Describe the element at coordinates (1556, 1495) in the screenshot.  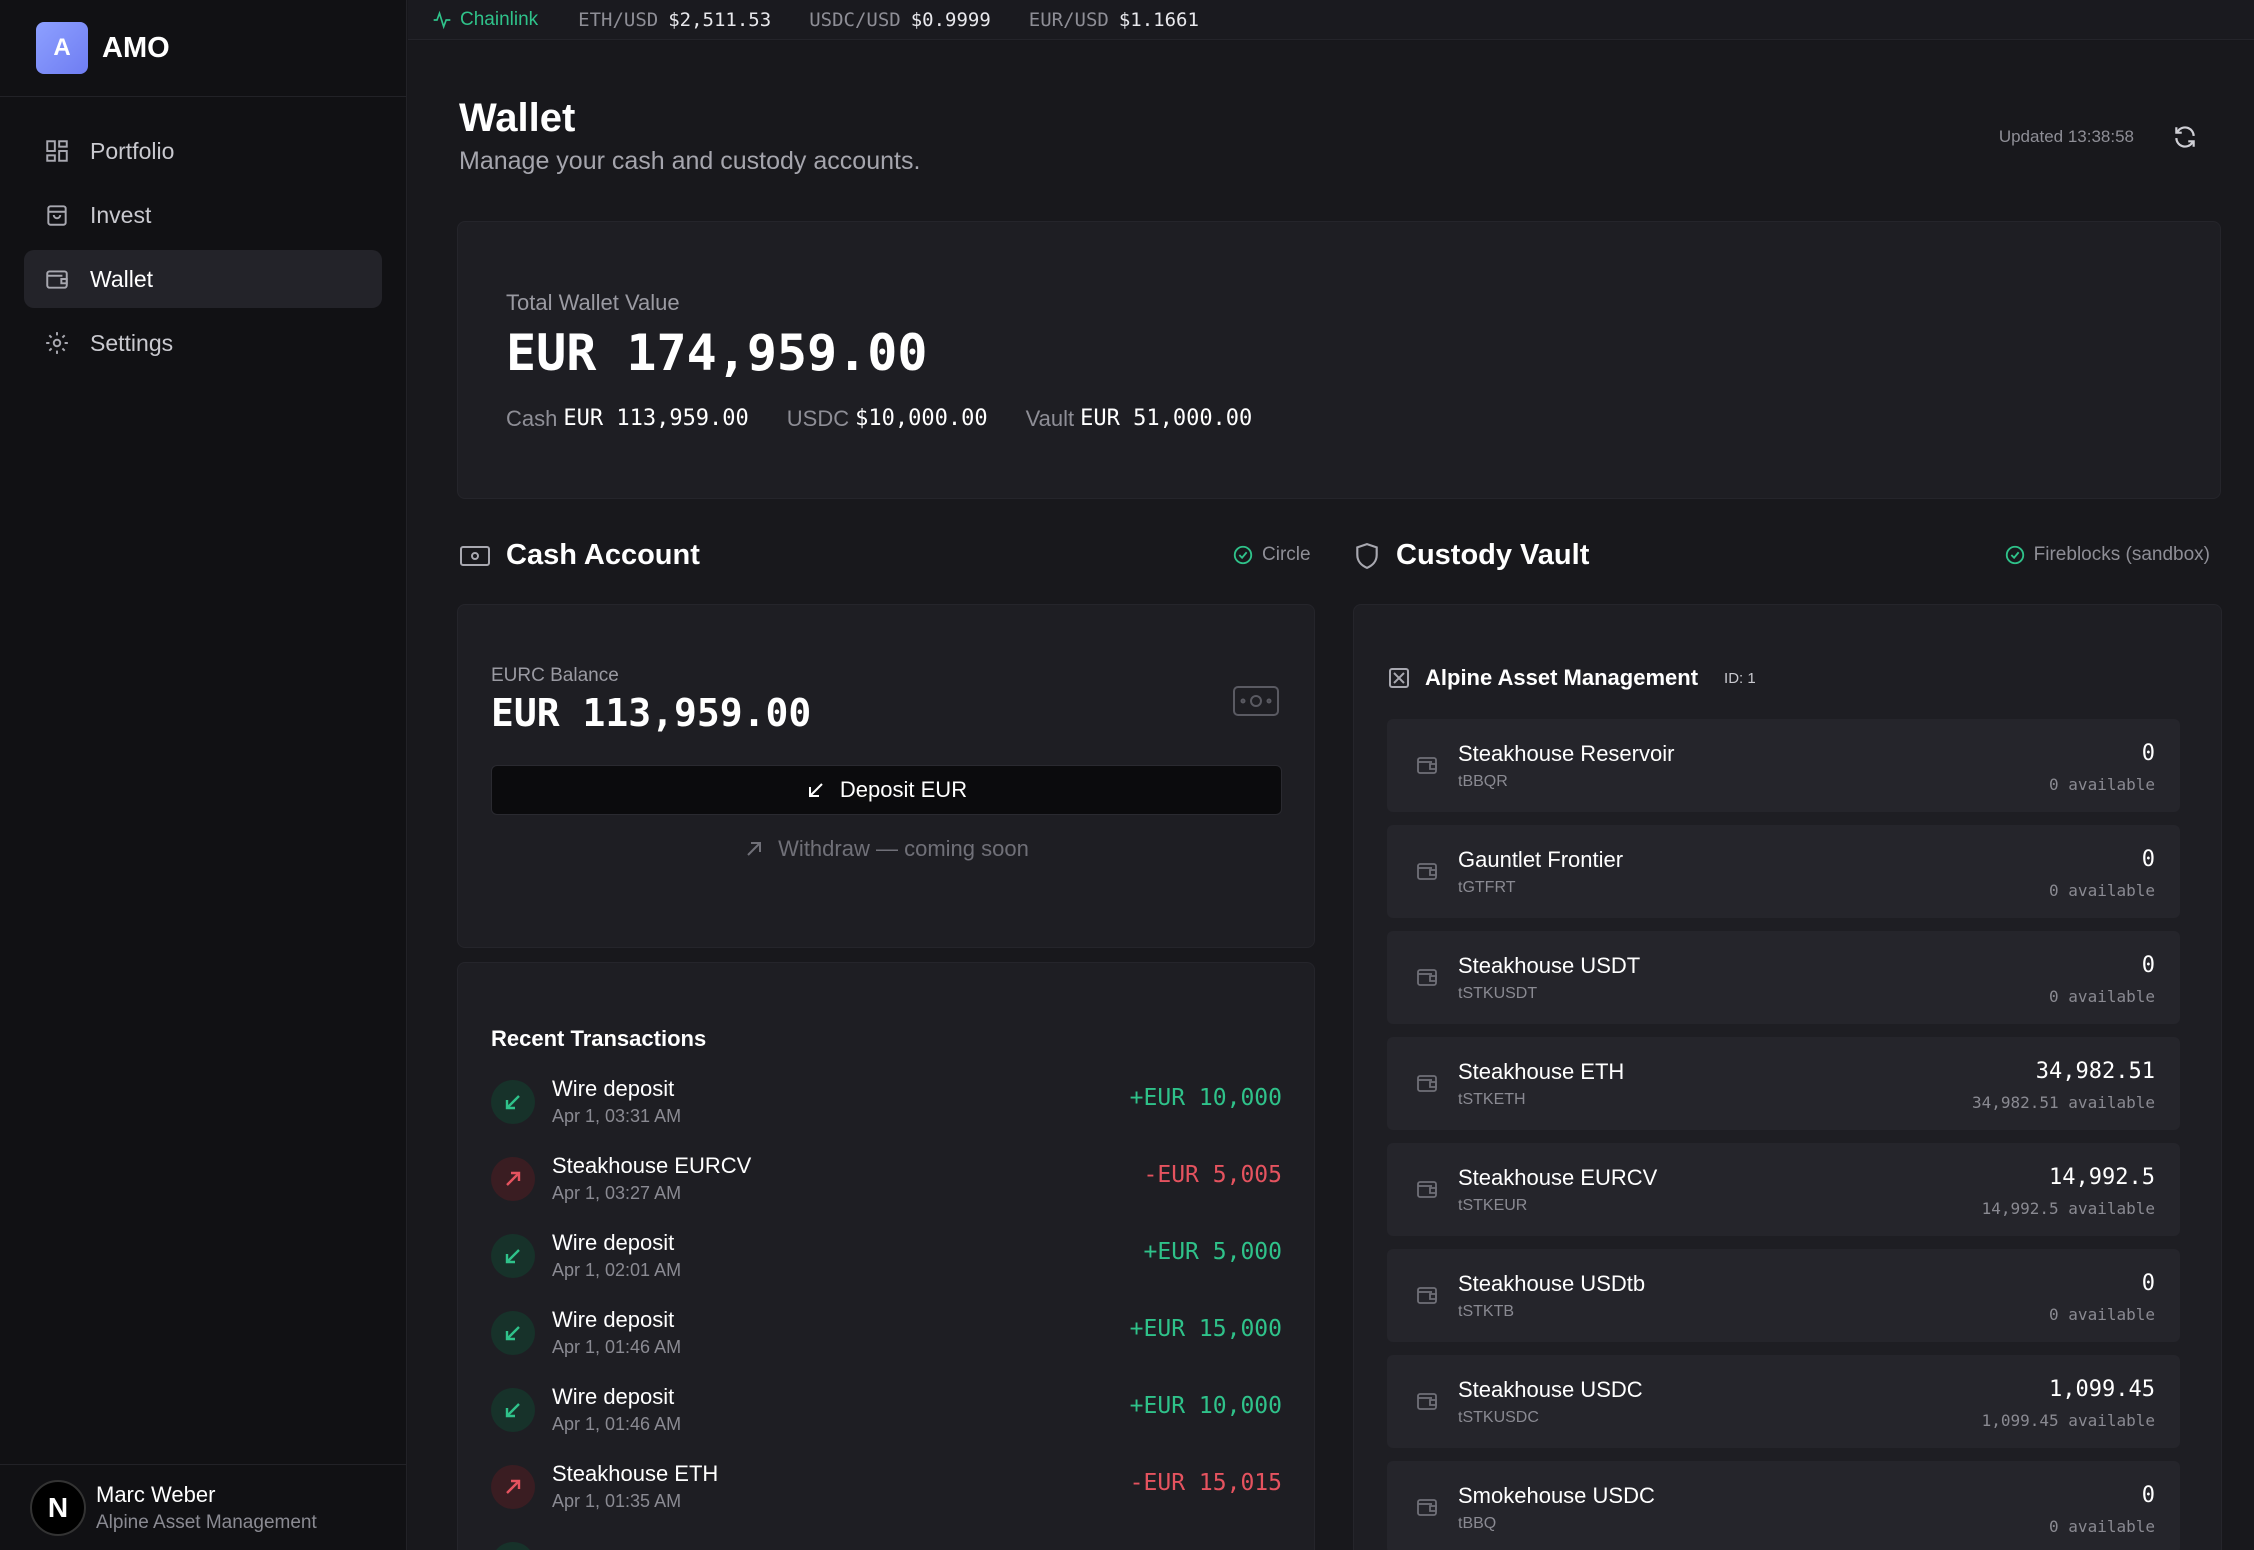
I see `asset-name: Smokehouse USDC` at that location.